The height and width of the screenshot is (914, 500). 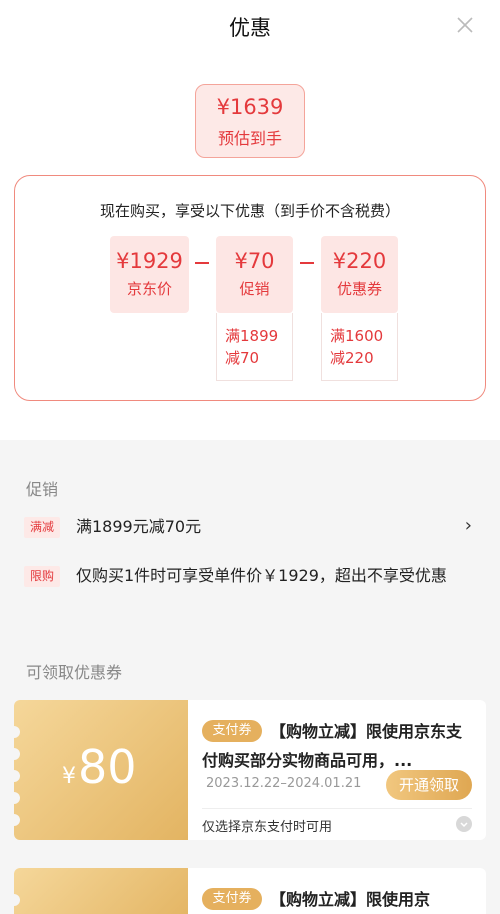 What do you see at coordinates (42, 527) in the screenshot?
I see `promotion-tag: 满减` at bounding box center [42, 527].